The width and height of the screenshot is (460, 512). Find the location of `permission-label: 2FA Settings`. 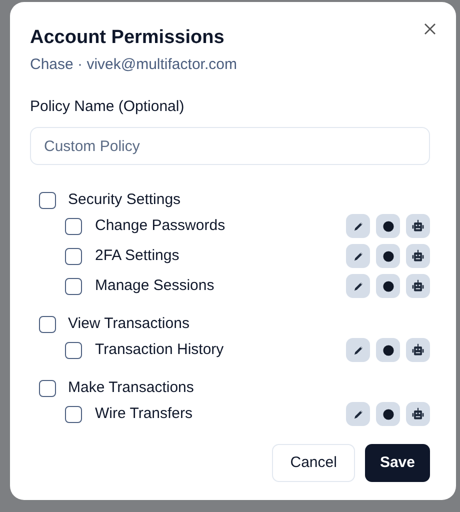

permission-label: 2FA Settings is located at coordinates (137, 256).